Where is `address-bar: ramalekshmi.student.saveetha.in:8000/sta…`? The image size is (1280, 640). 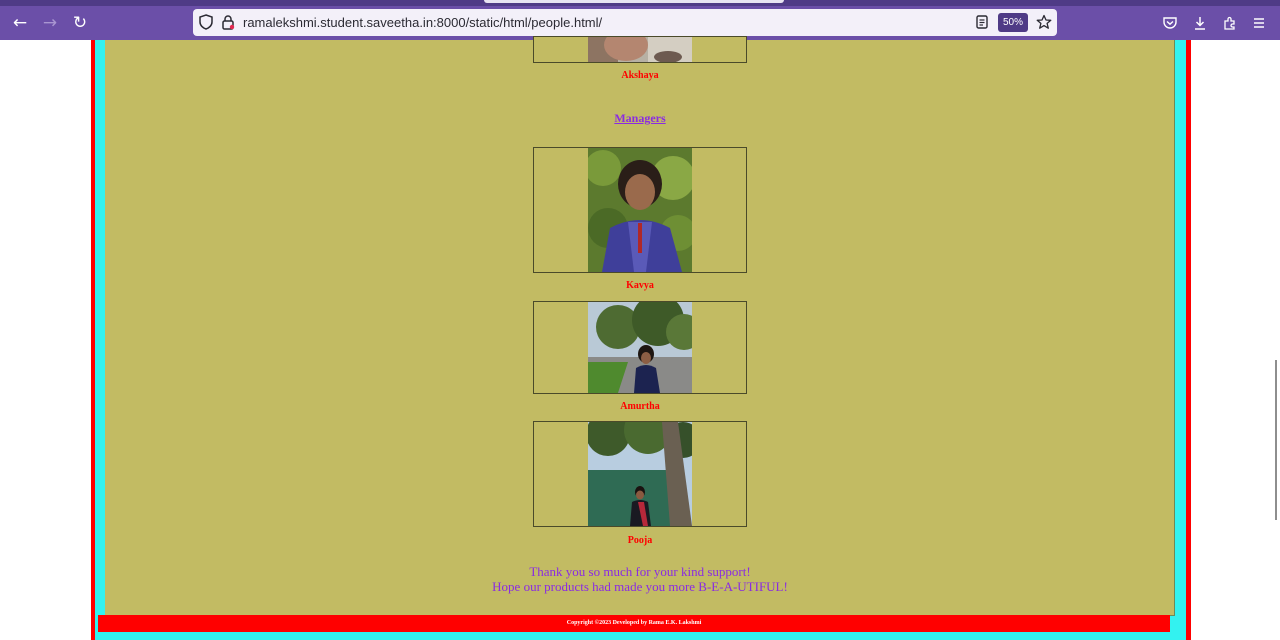 address-bar: ramalekshmi.student.saveetha.in:8000/sta… is located at coordinates (625, 22).